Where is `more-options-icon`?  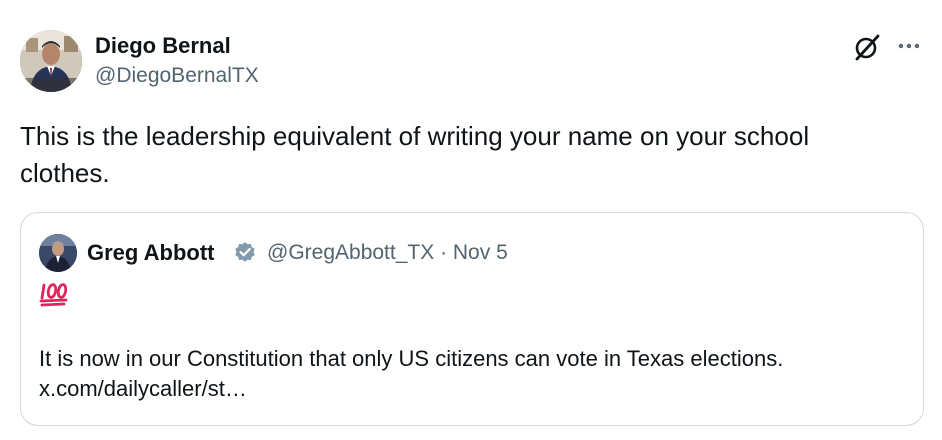 more-options-icon is located at coordinates (909, 46).